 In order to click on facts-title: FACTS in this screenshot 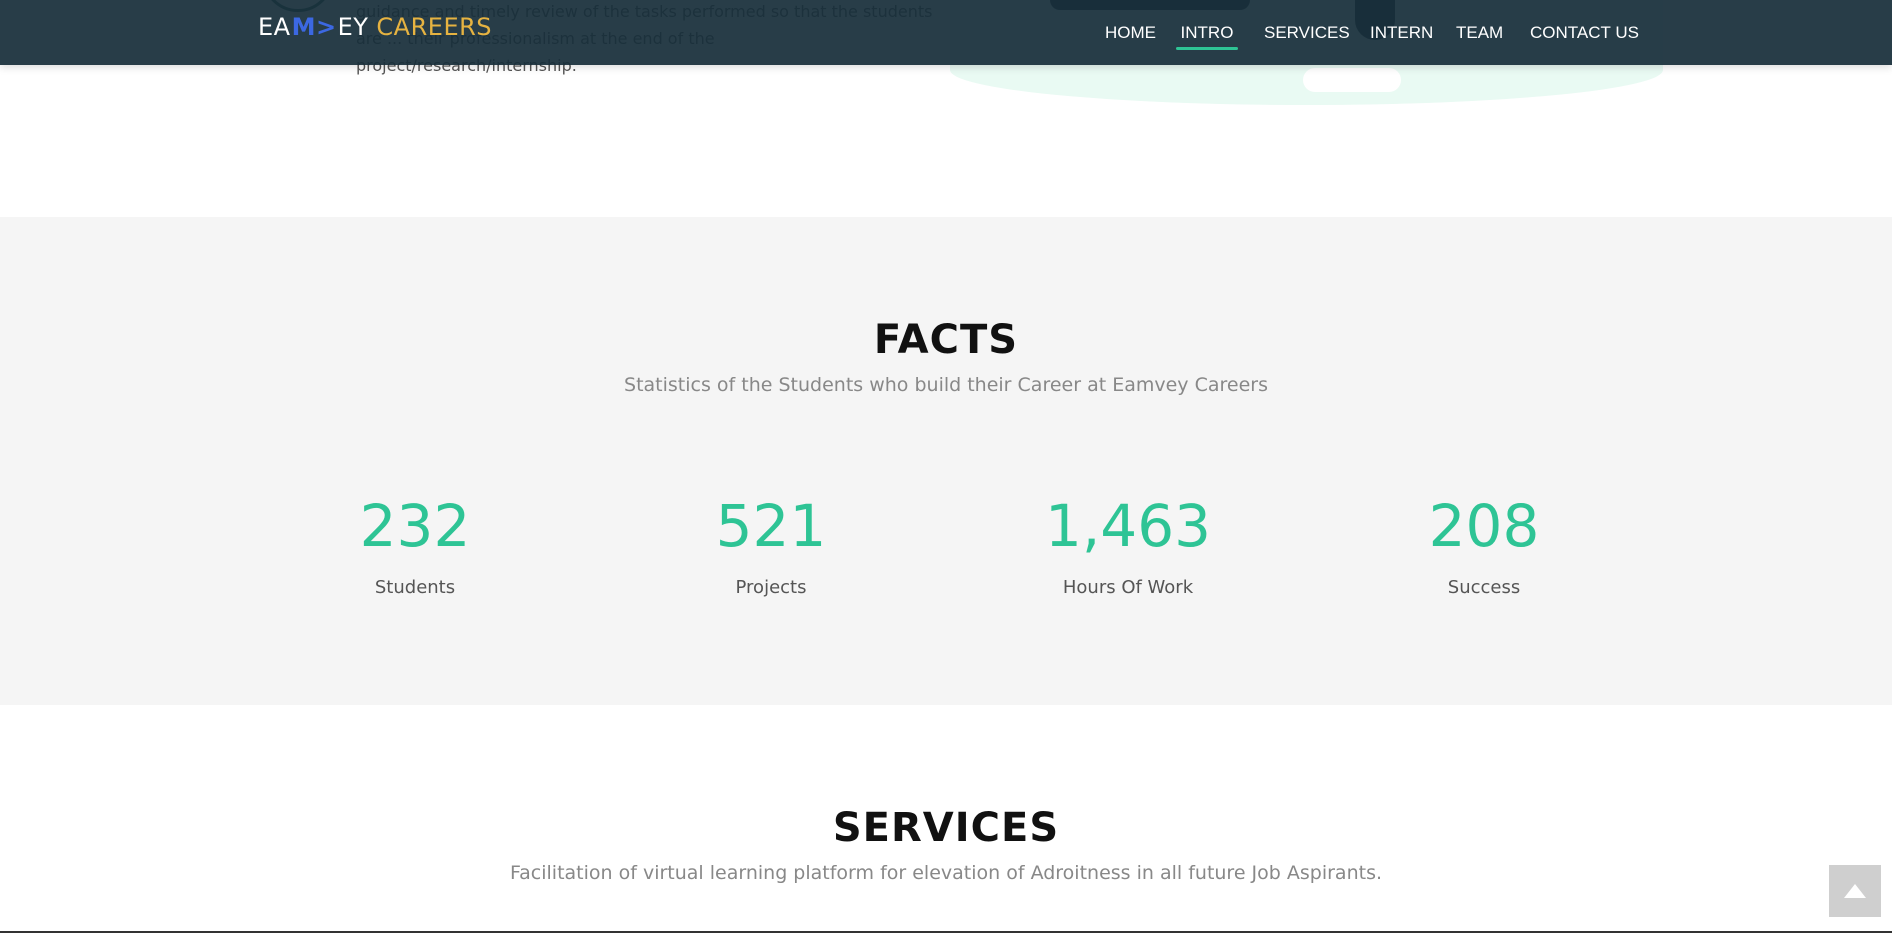, I will do `click(946, 340)`.